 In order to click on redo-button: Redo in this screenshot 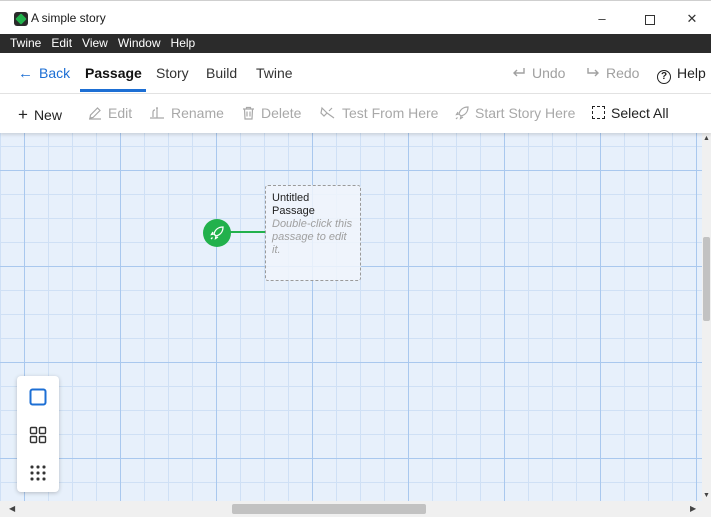, I will do `click(612, 73)`.